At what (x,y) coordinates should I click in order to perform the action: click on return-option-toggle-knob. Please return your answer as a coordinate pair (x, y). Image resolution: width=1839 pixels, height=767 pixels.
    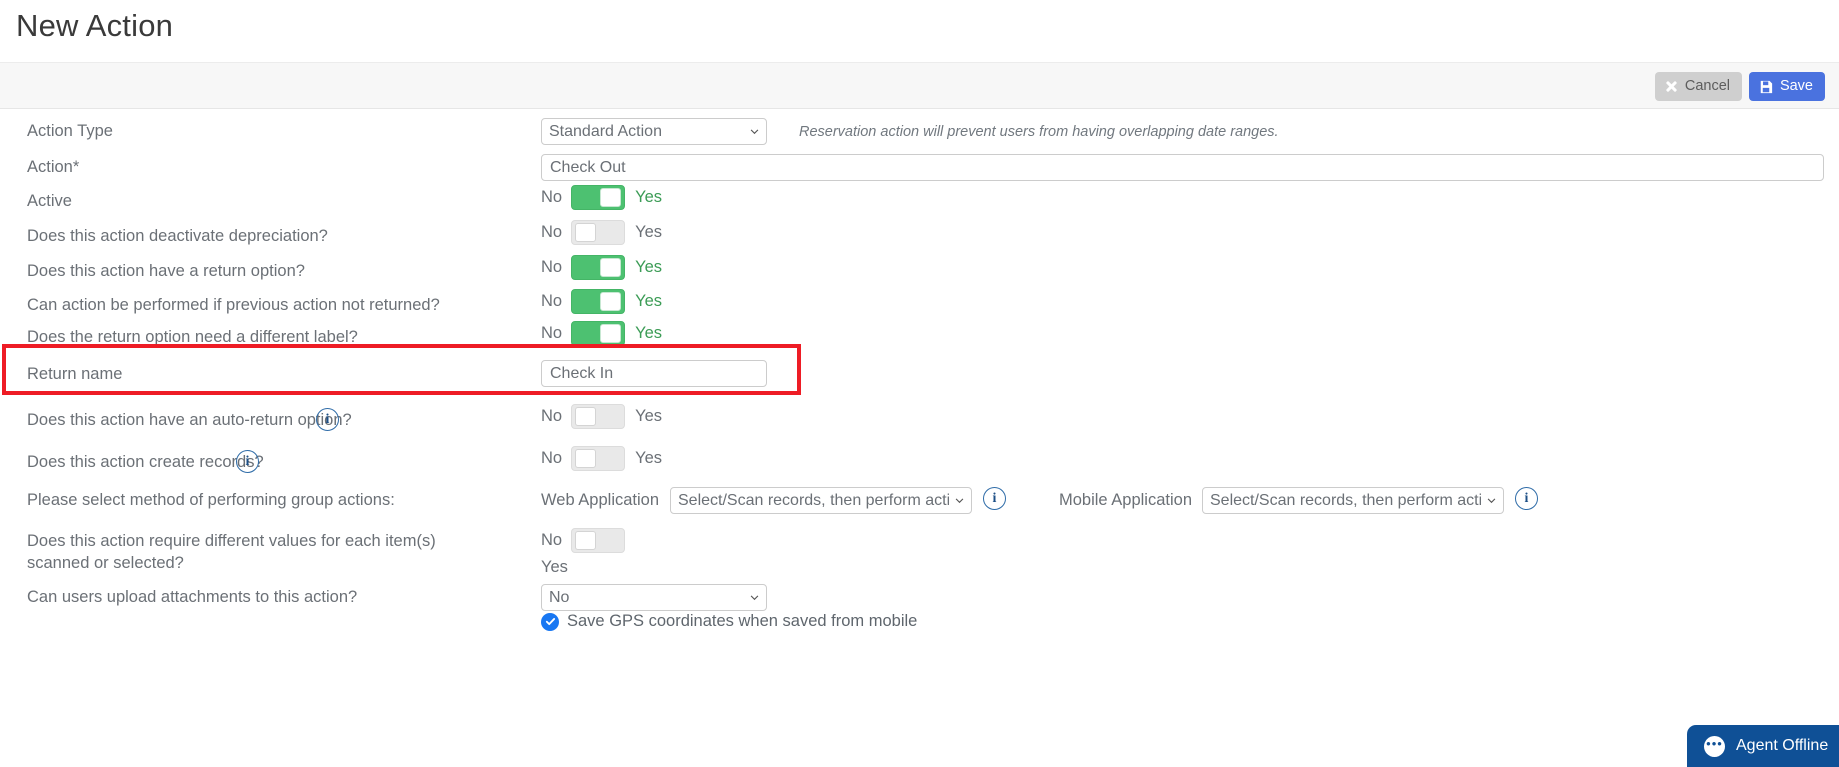
    Looking at the image, I should click on (611, 267).